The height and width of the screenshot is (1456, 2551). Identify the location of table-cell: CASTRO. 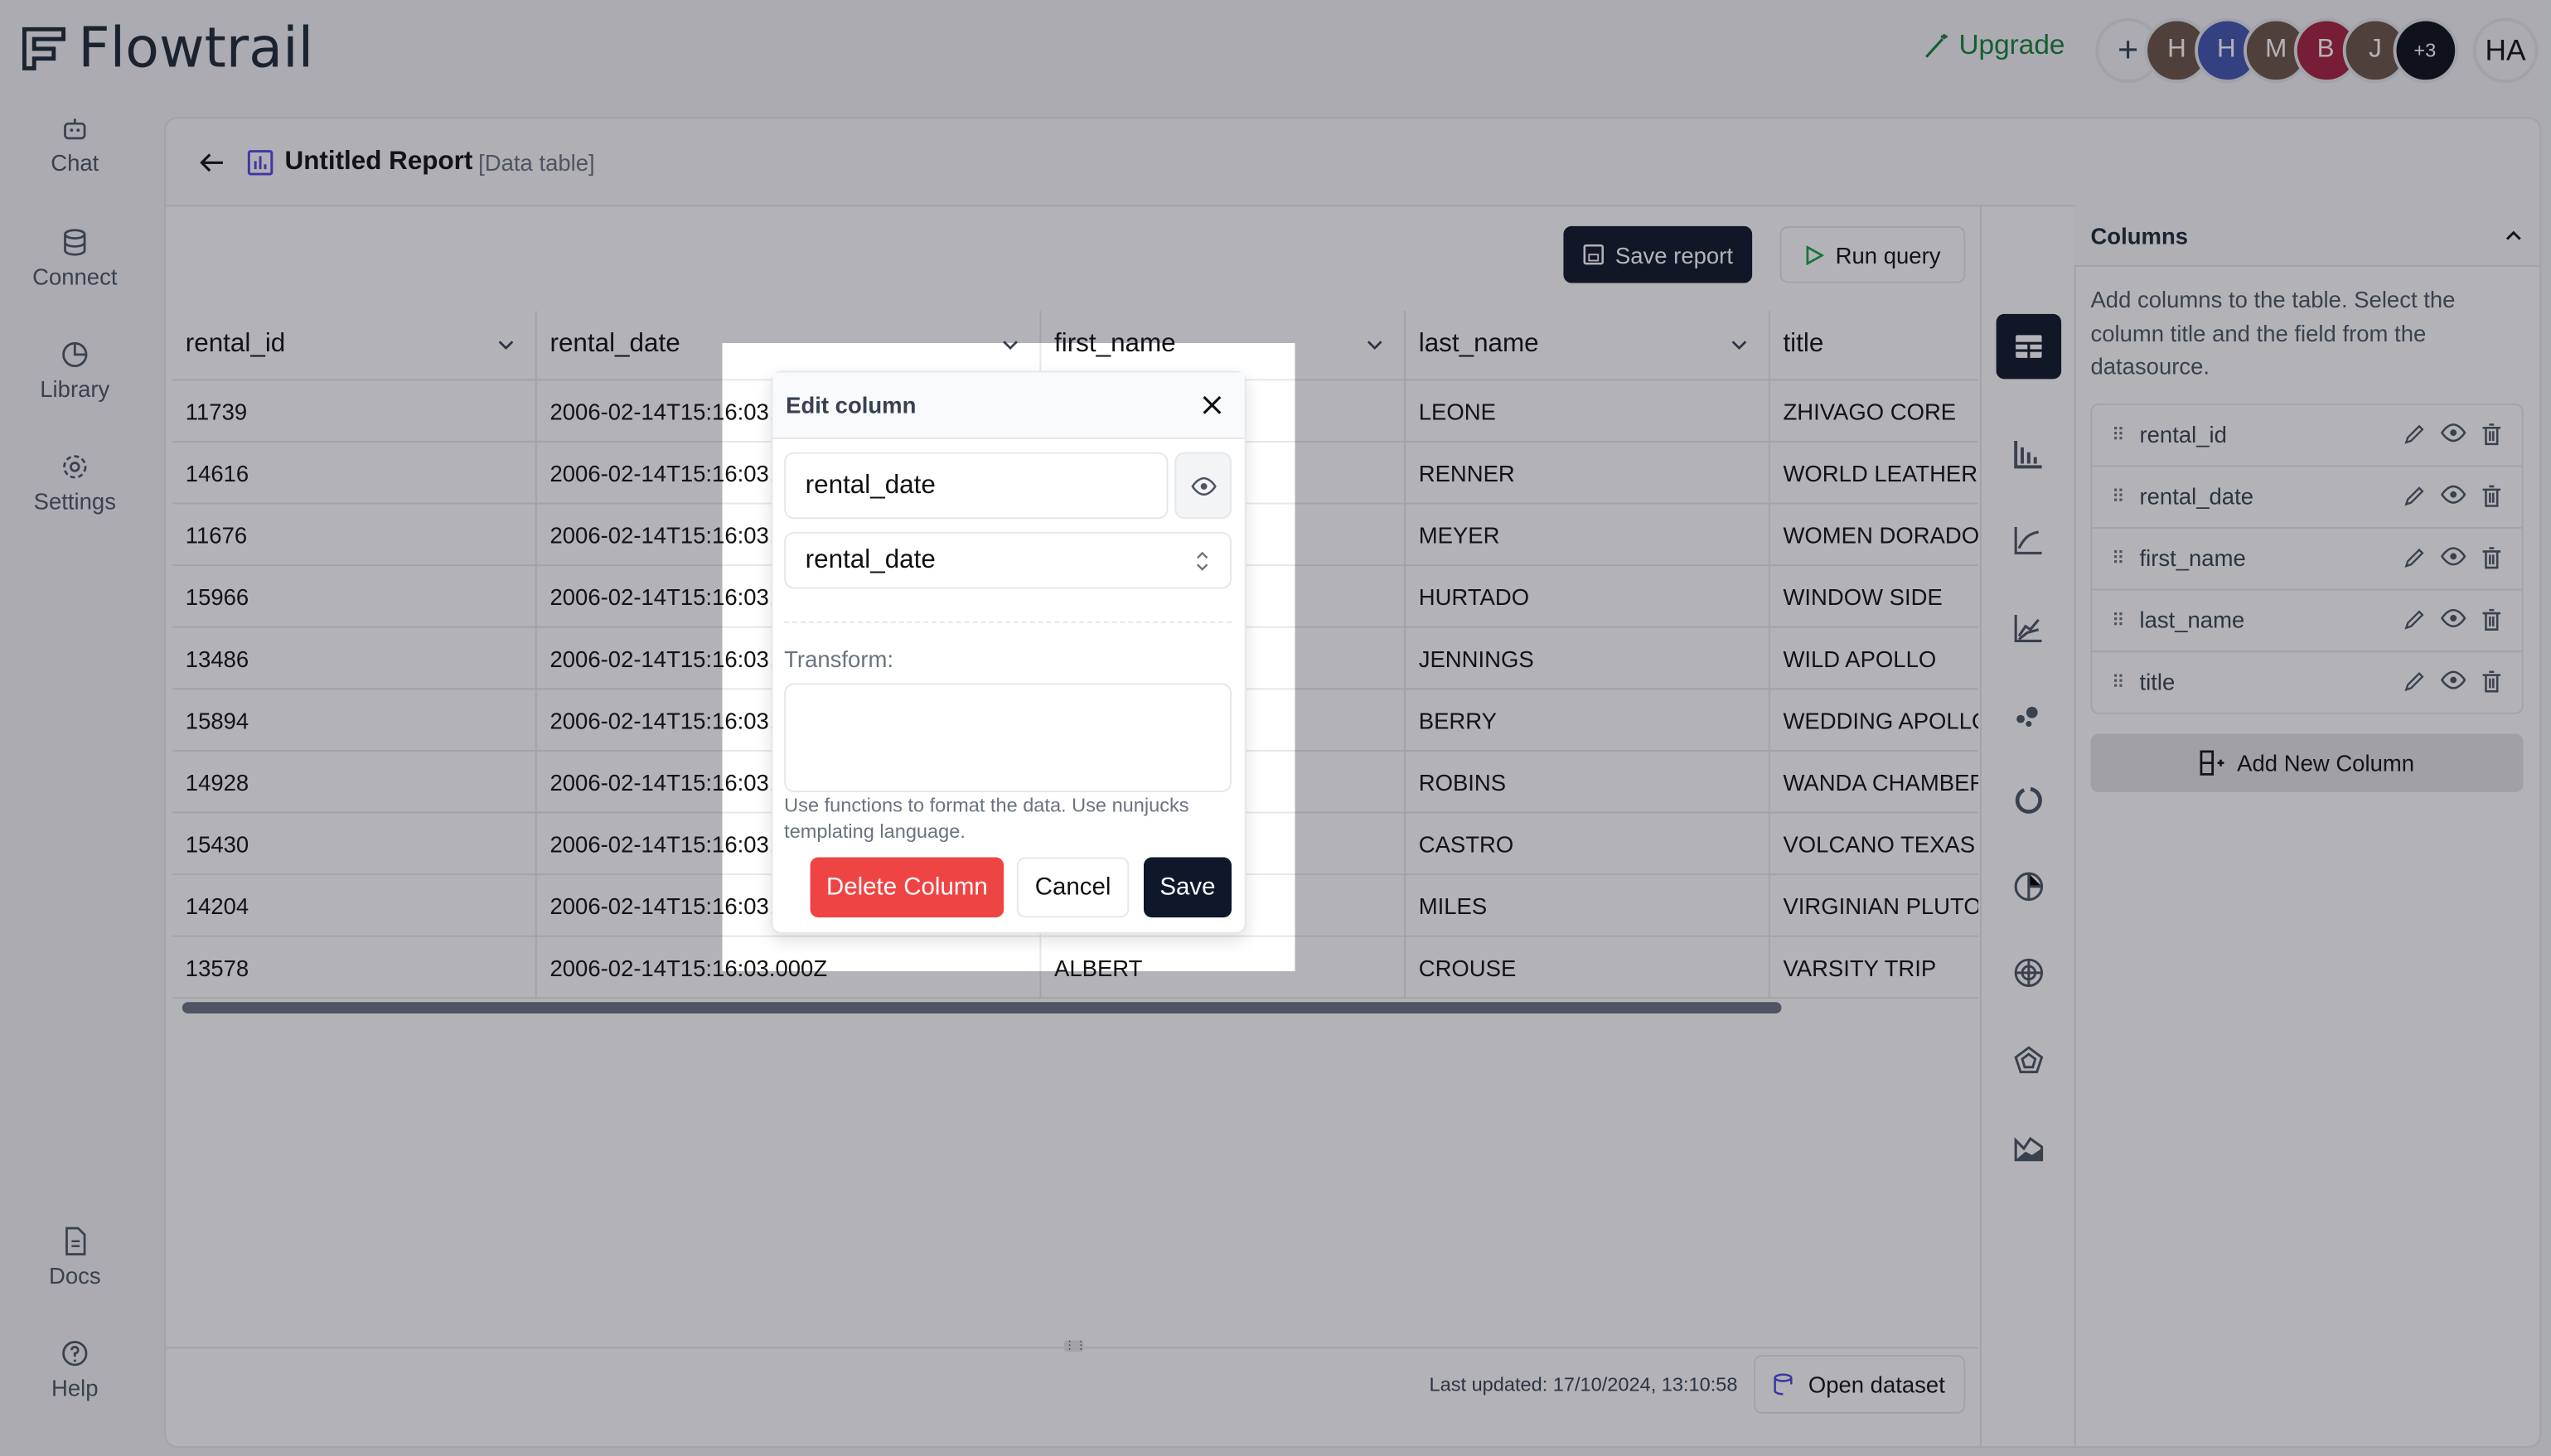
(1587, 844).